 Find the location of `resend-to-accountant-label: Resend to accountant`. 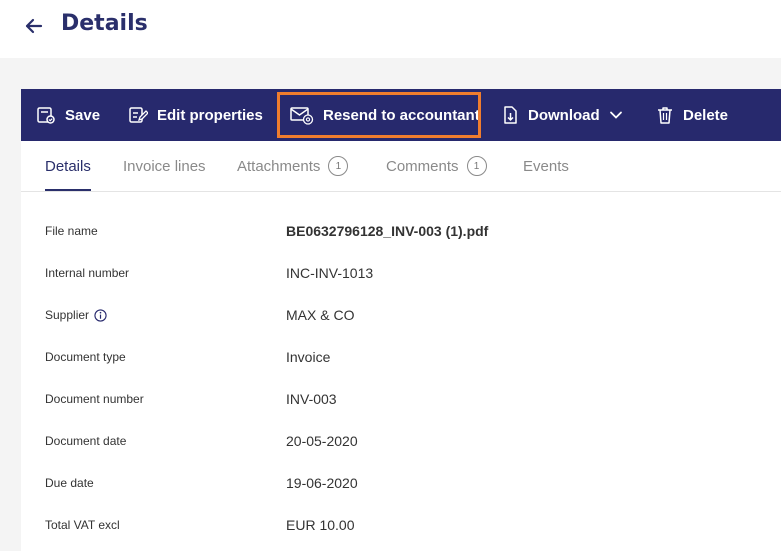

resend-to-accountant-label: Resend to accountant is located at coordinates (401, 115).